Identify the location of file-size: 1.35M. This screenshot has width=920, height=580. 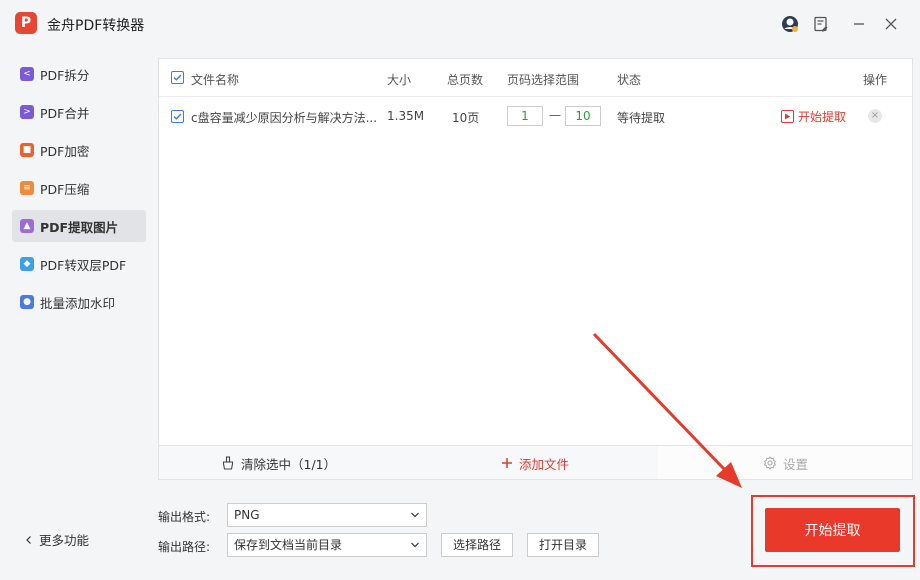
(406, 116).